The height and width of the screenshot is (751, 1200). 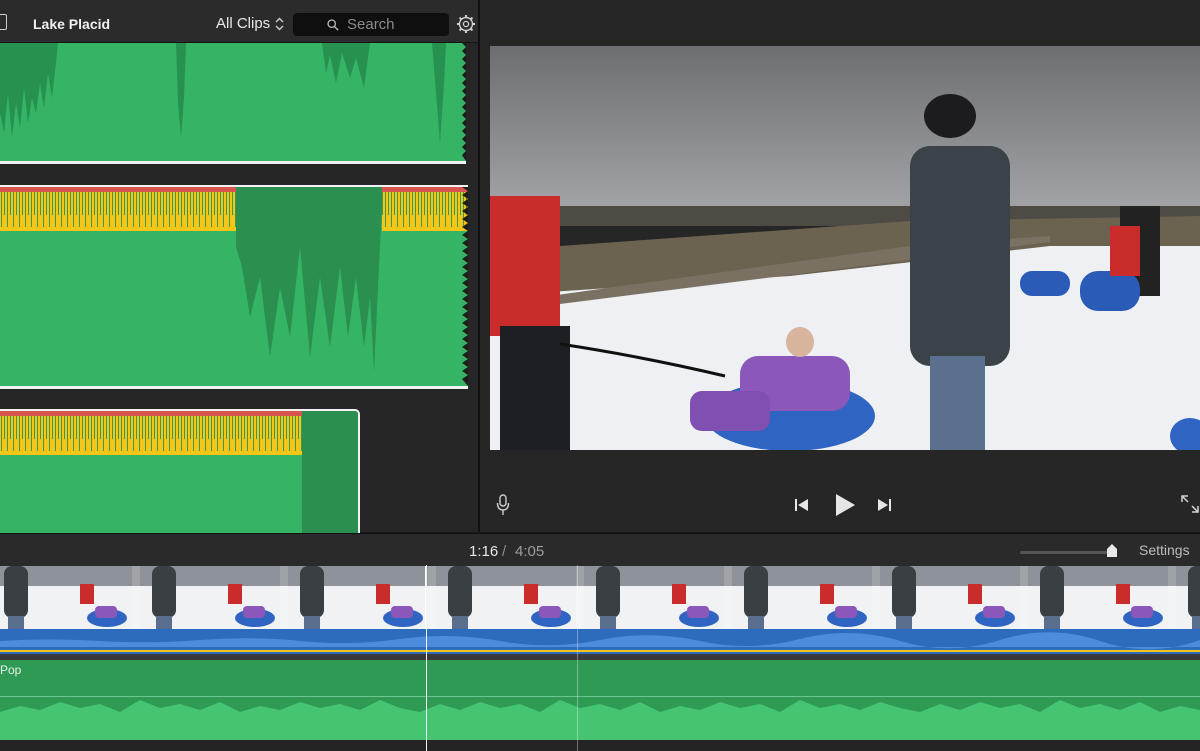 I want to click on zoom-slider, so click(x=1066, y=552).